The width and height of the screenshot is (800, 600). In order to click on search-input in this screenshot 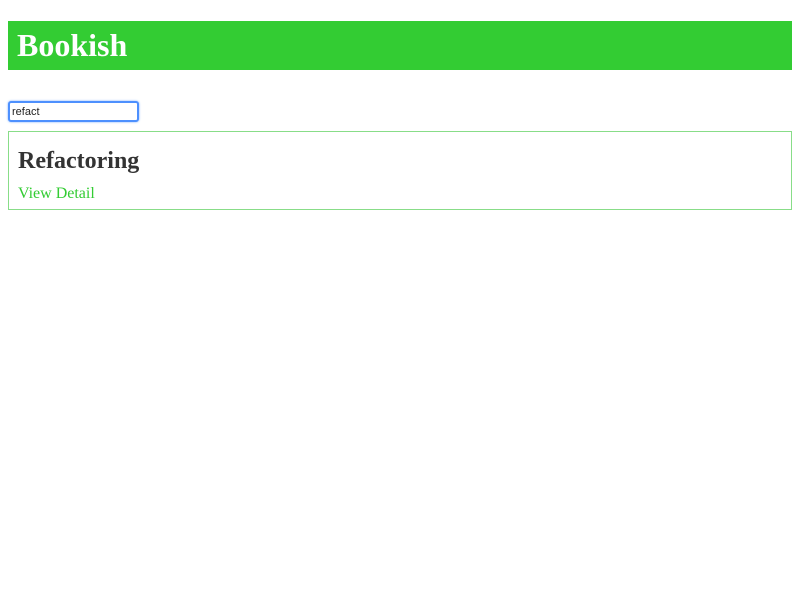, I will do `click(73, 111)`.